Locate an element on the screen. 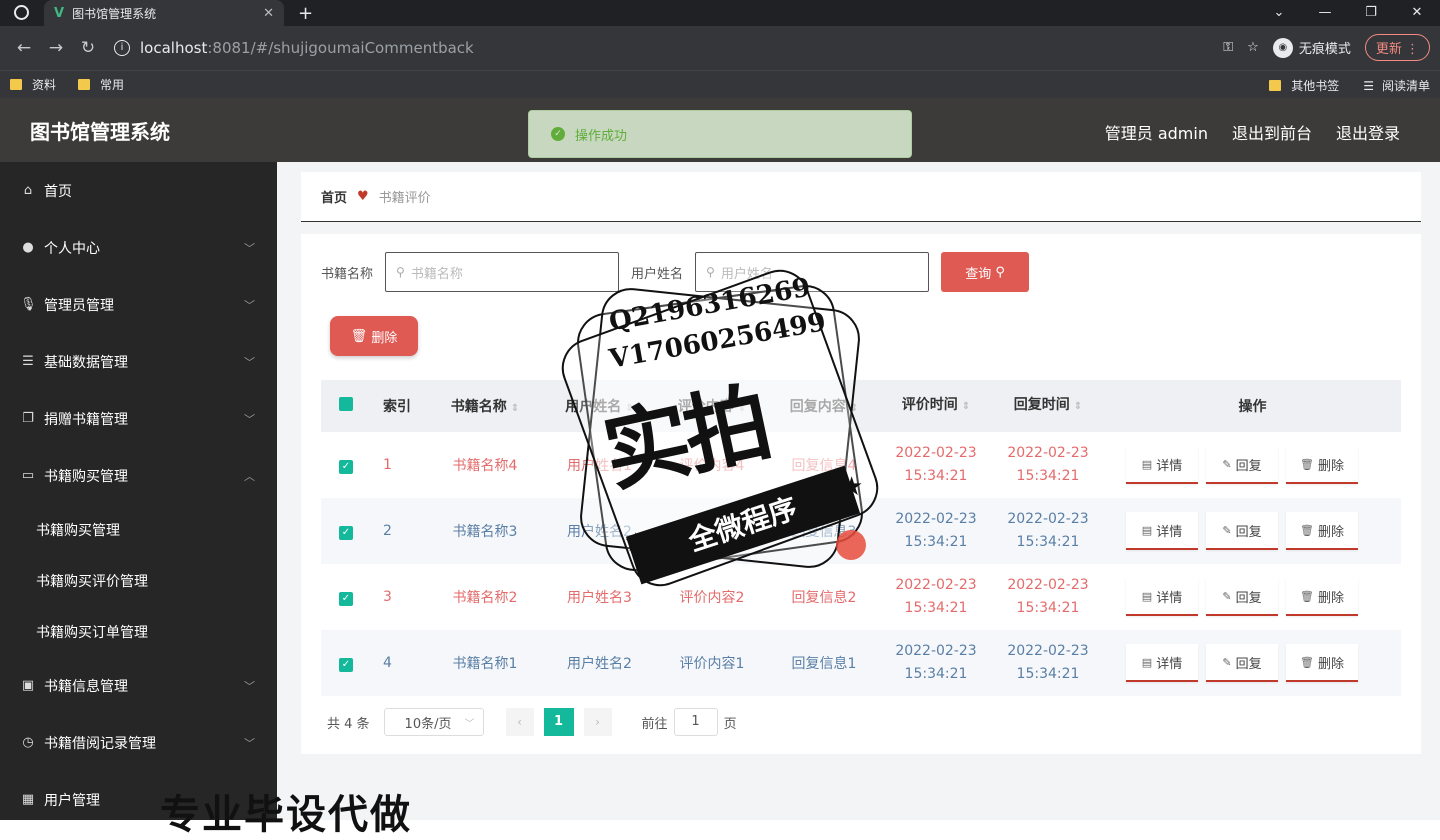 Image resolution: width=1440 pixels, height=840 pixels. other-bookmarks: 其他书签 is located at coordinates (1304, 85).